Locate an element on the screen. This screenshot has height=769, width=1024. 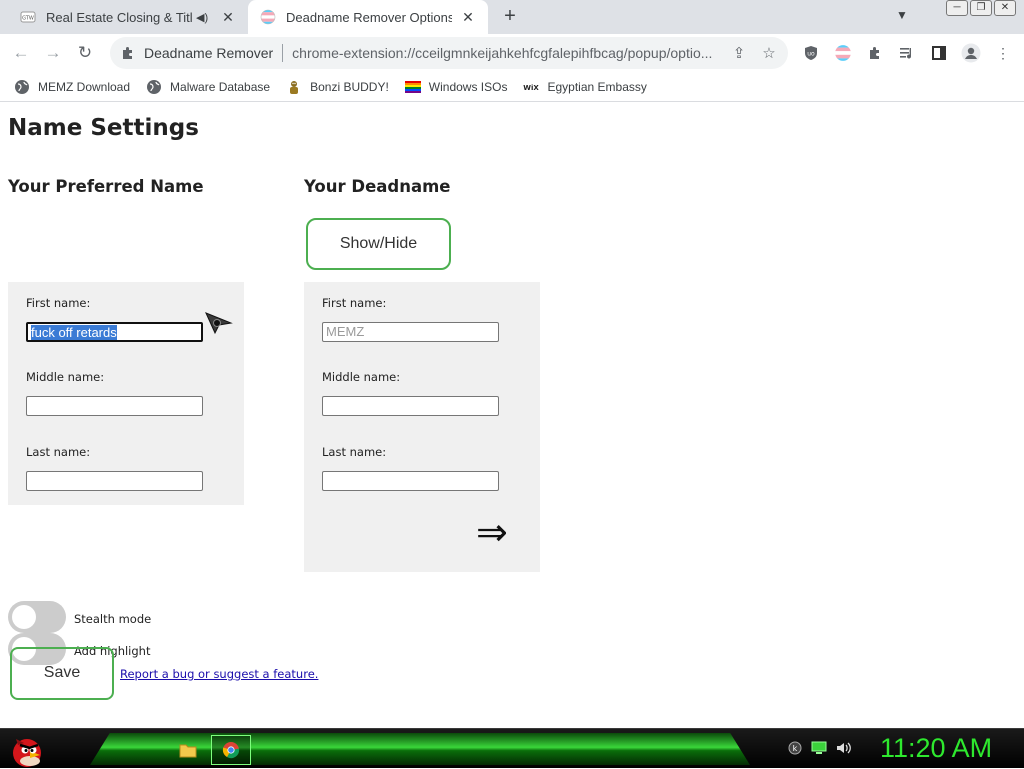
restore-button: ❐ is located at coordinates (981, 8).